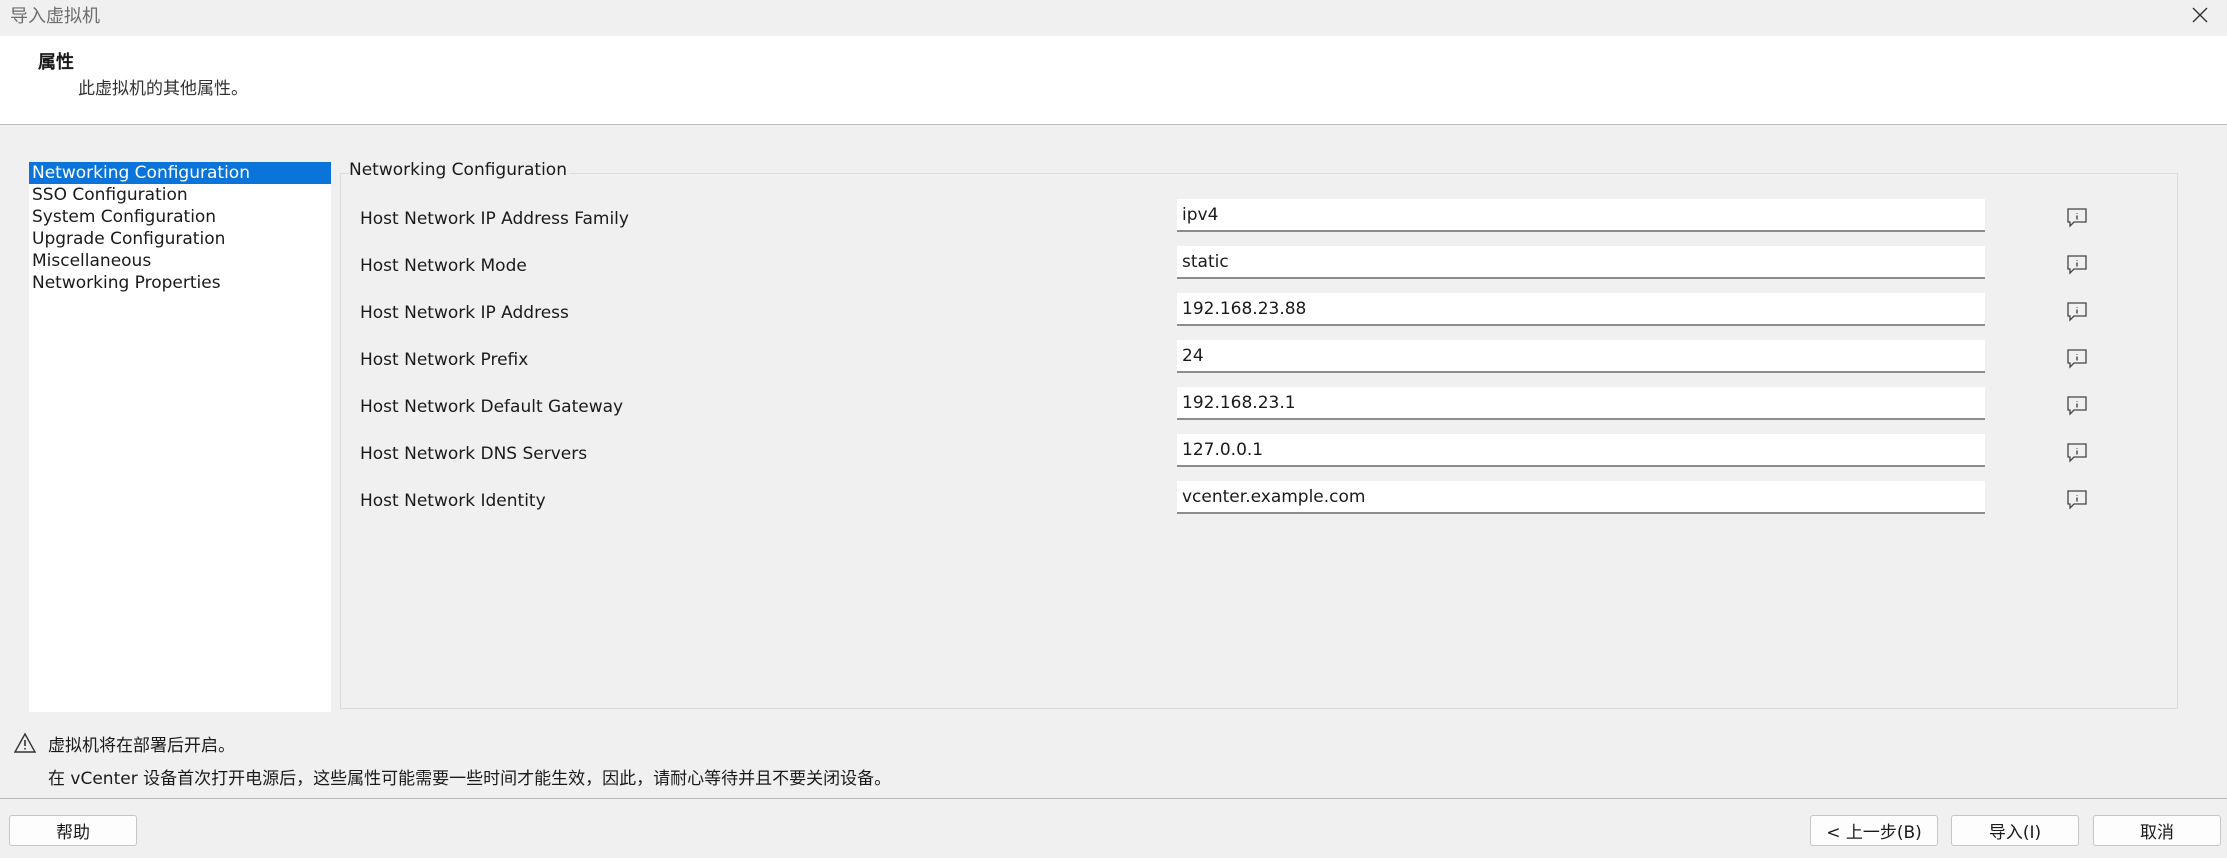  Describe the element at coordinates (1581, 403) in the screenshot. I see `default-gateway-input` at that location.